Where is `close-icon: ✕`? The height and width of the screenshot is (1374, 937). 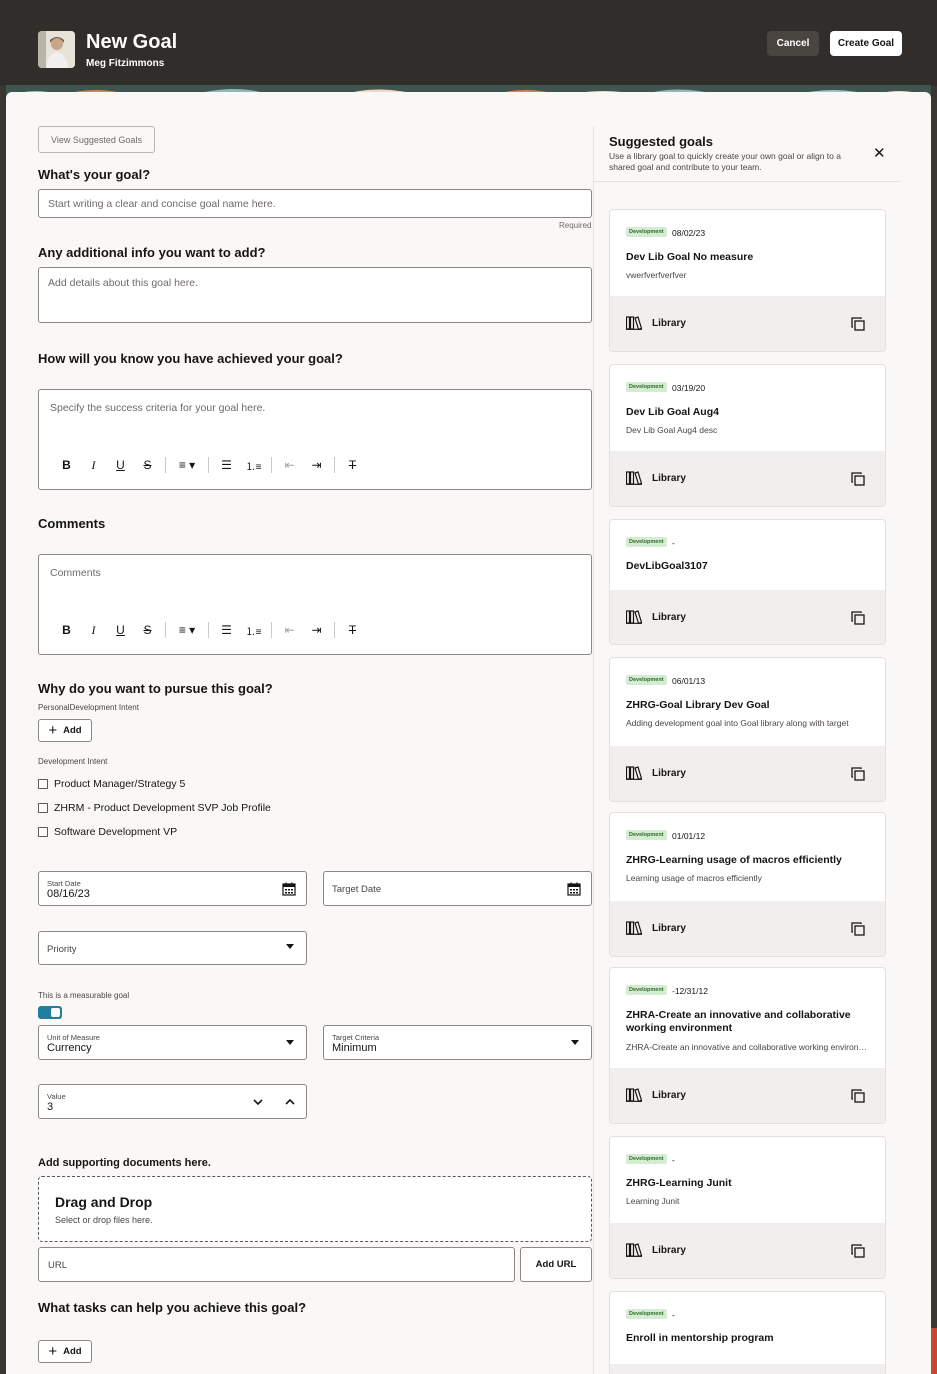 close-icon: ✕ is located at coordinates (879, 153).